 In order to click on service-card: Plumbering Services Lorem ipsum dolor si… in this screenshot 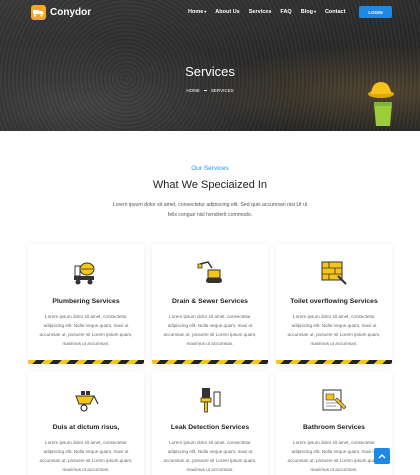, I will do `click(86, 304)`.